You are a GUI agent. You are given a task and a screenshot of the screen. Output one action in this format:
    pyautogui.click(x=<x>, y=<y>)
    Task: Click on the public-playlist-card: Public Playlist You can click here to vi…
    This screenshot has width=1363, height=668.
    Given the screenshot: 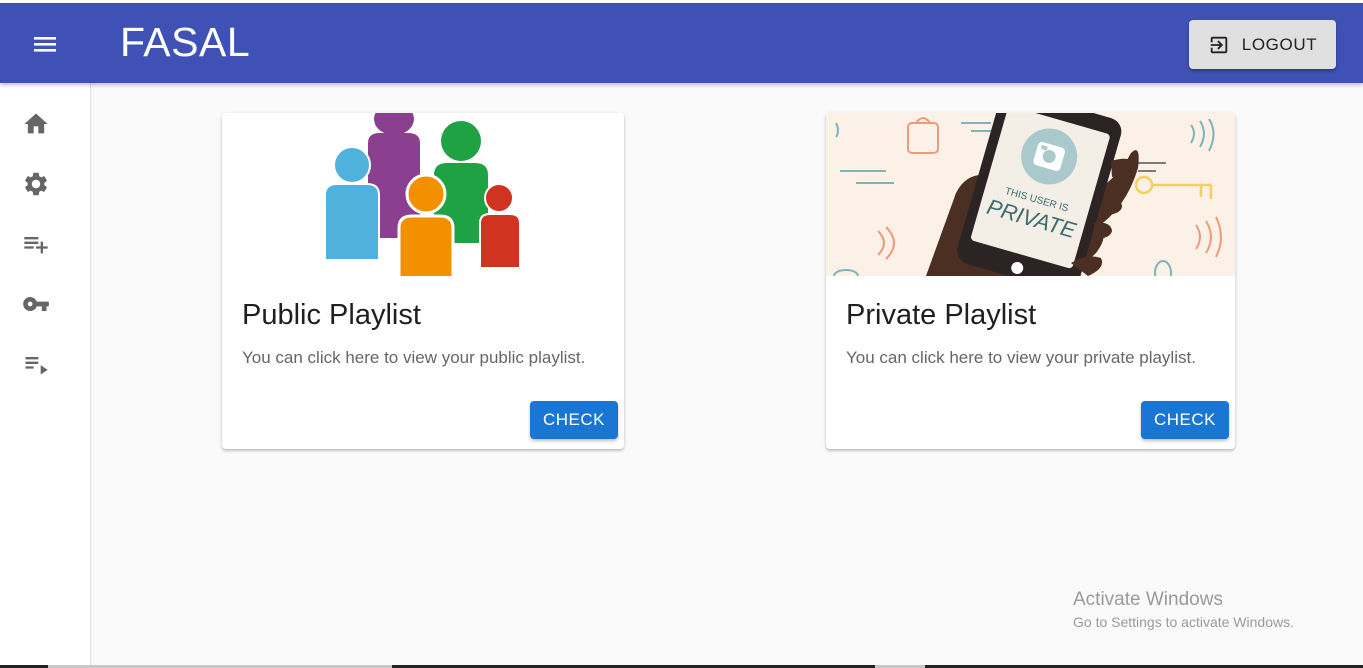 What is the action you would take?
    pyautogui.click(x=423, y=281)
    